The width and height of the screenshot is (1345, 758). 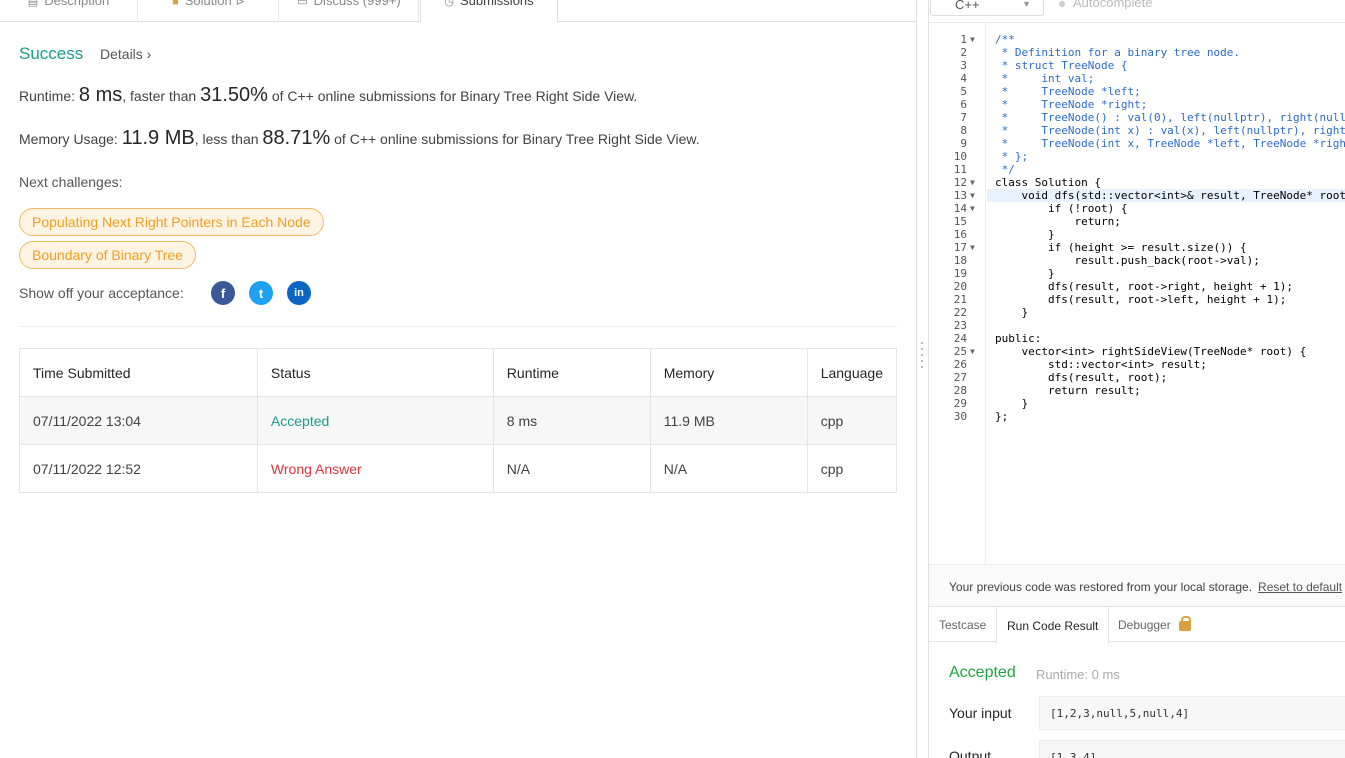 What do you see at coordinates (960, 403) in the screenshot?
I see `line-number: 29` at bounding box center [960, 403].